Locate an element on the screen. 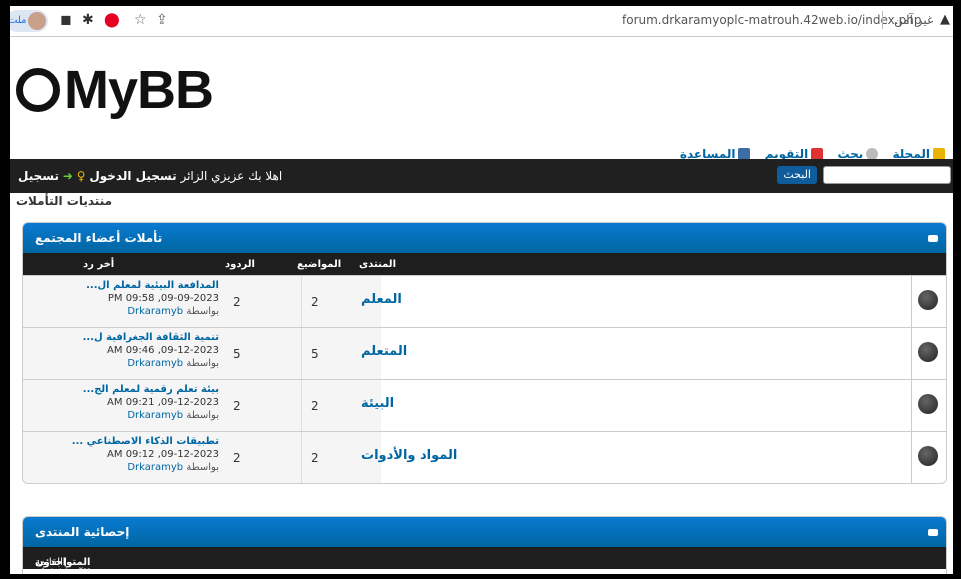 The width and height of the screenshot is (961, 579). share-icon: ⇪ is located at coordinates (162, 20).